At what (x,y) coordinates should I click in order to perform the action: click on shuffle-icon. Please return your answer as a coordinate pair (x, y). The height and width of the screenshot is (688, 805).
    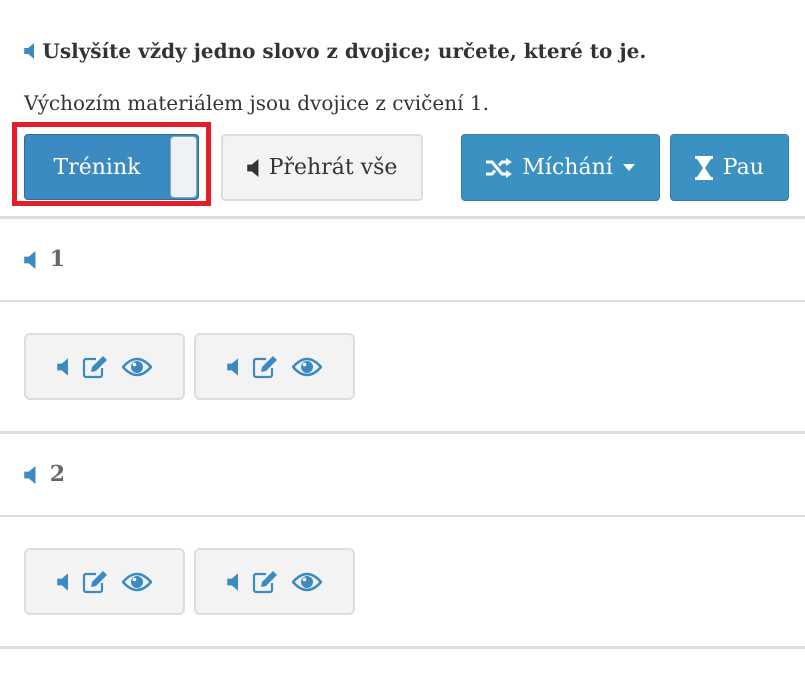
    Looking at the image, I should click on (499, 168).